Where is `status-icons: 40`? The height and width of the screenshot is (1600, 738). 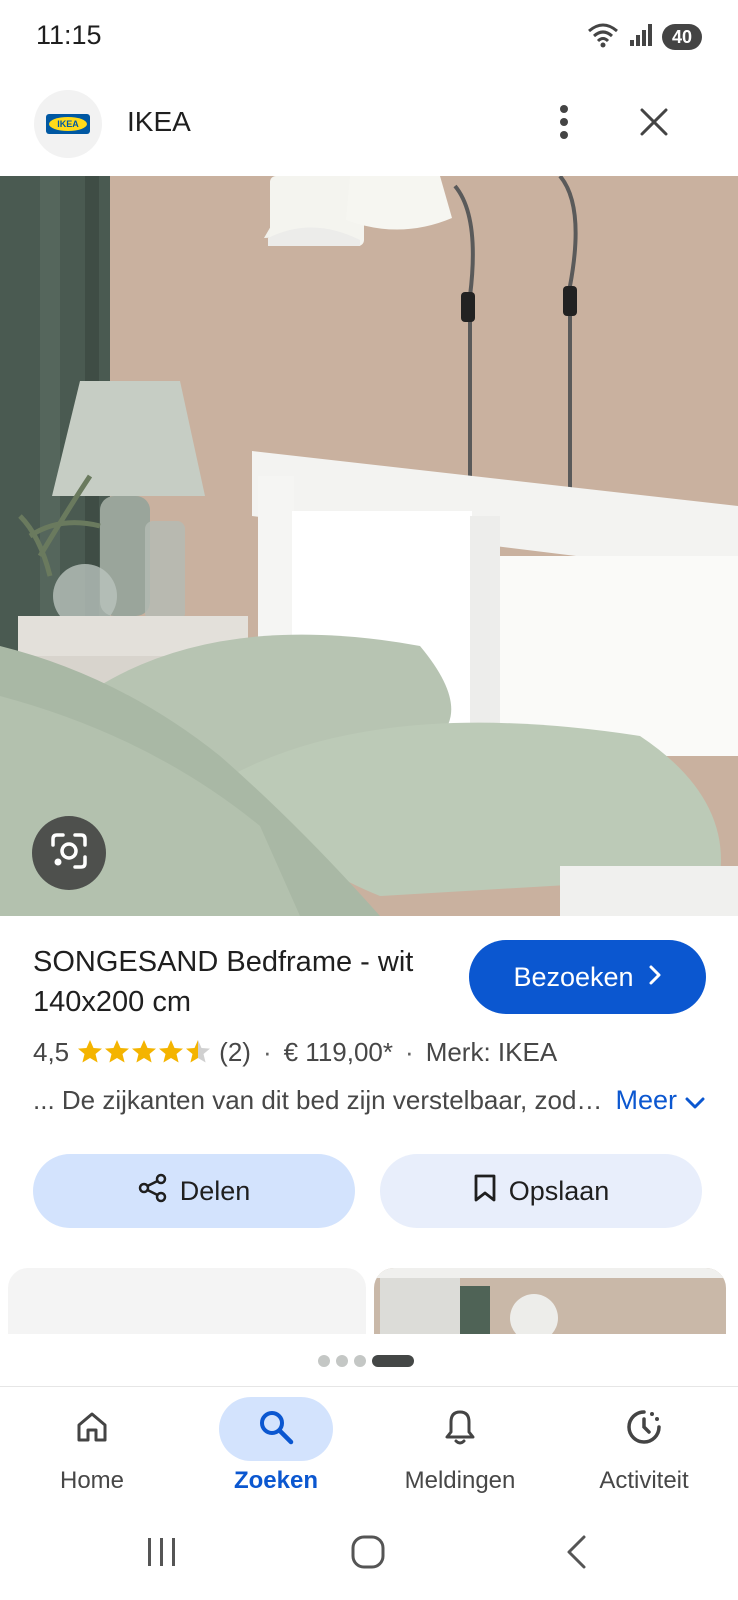 status-icons: 40 is located at coordinates (644, 37).